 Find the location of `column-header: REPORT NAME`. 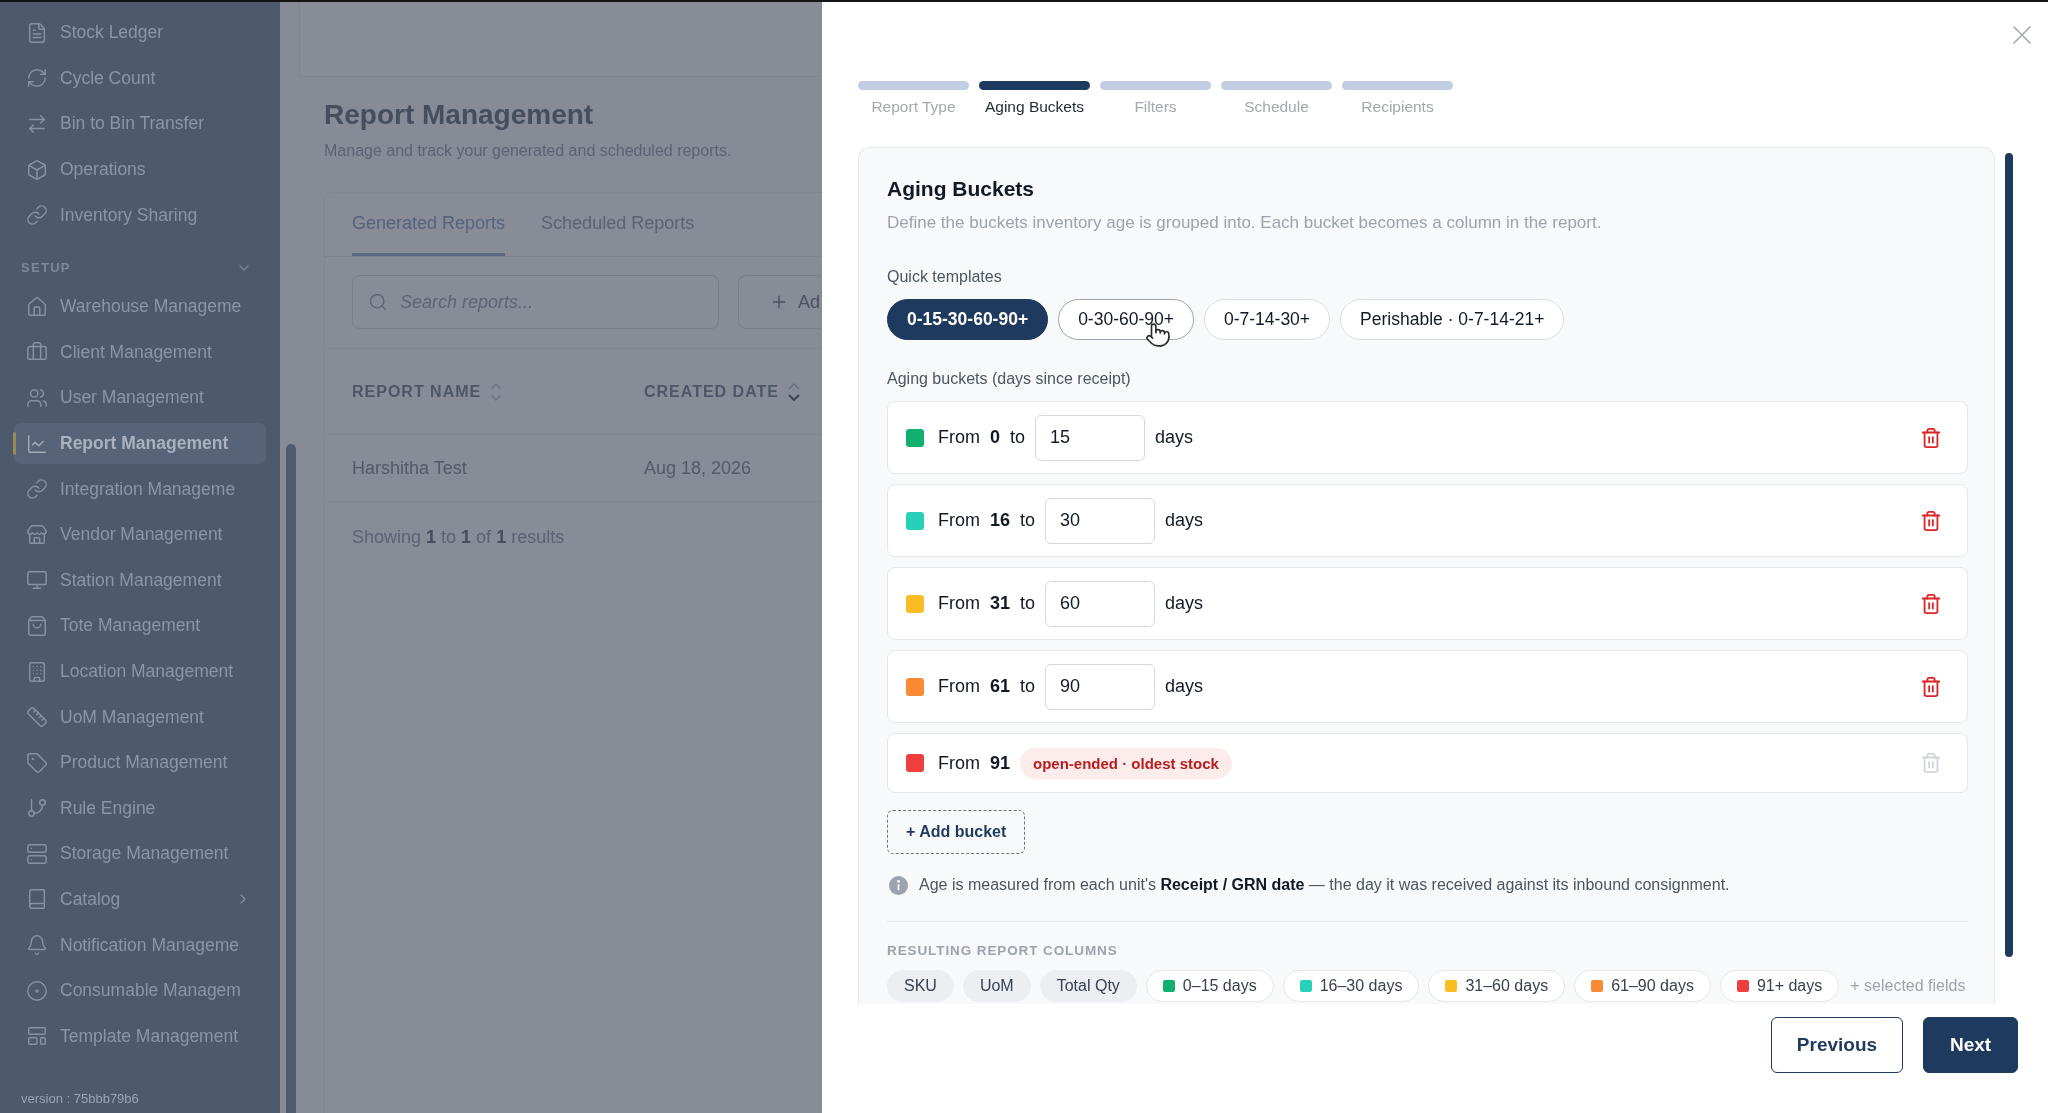

column-header: REPORT NAME is located at coordinates (498, 391).